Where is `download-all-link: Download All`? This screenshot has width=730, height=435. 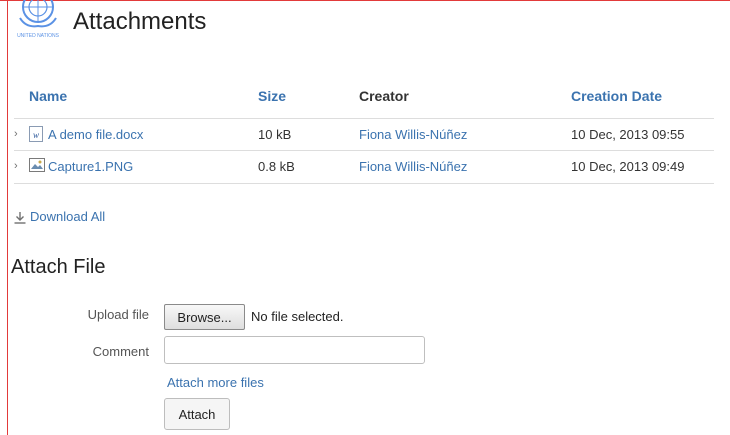 download-all-link: Download All is located at coordinates (59, 216).